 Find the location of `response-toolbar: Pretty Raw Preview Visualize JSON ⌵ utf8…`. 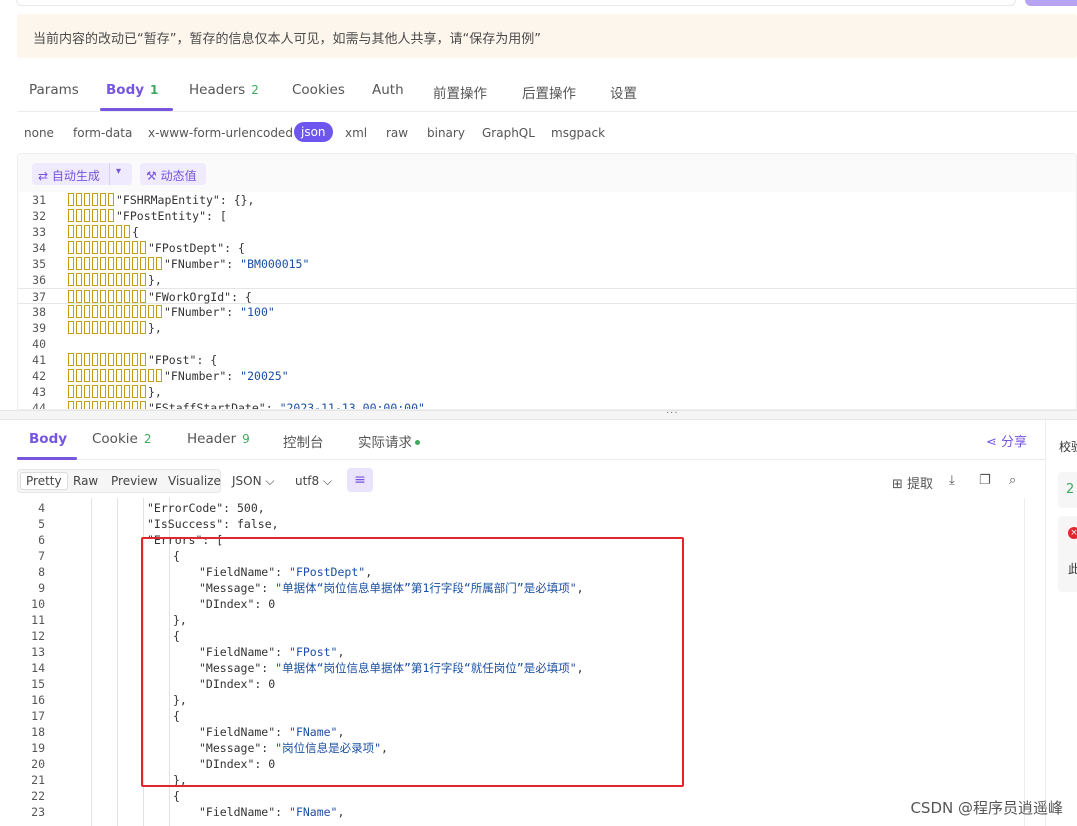

response-toolbar: Pretty Raw Preview Visualize JSON ⌵ utf8… is located at coordinates (531, 481).